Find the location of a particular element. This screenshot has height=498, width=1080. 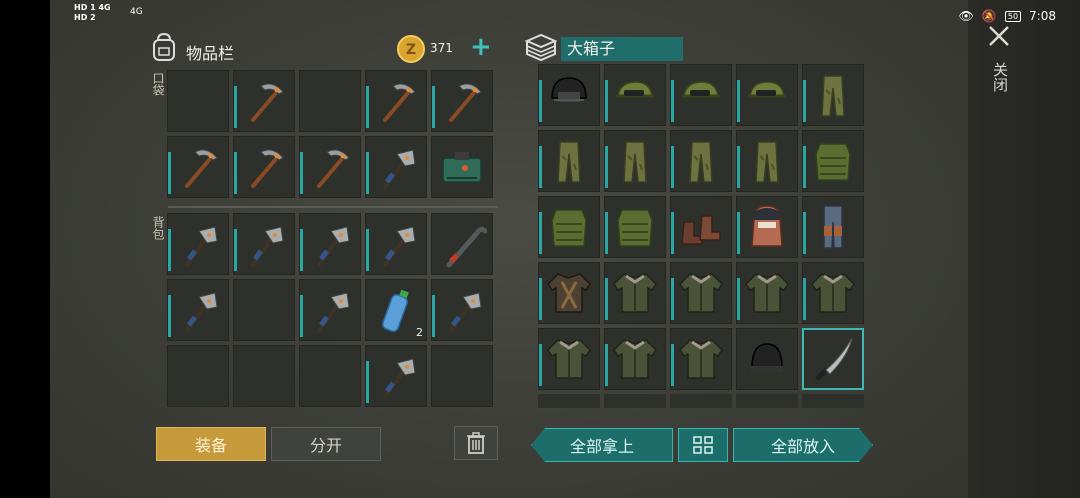

trash-button is located at coordinates (476, 443).